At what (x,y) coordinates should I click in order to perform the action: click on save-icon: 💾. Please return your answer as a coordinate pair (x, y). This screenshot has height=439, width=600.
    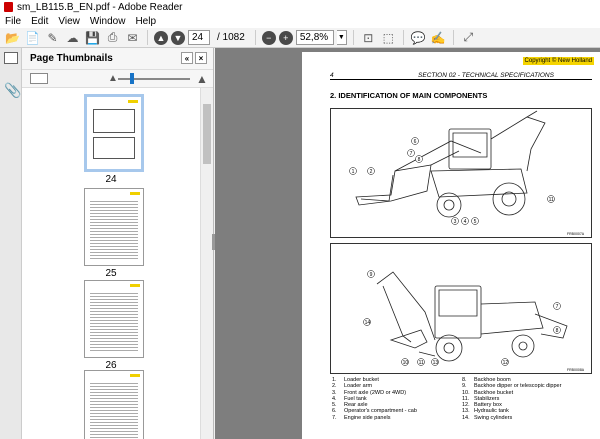
    Looking at the image, I should click on (92, 37).